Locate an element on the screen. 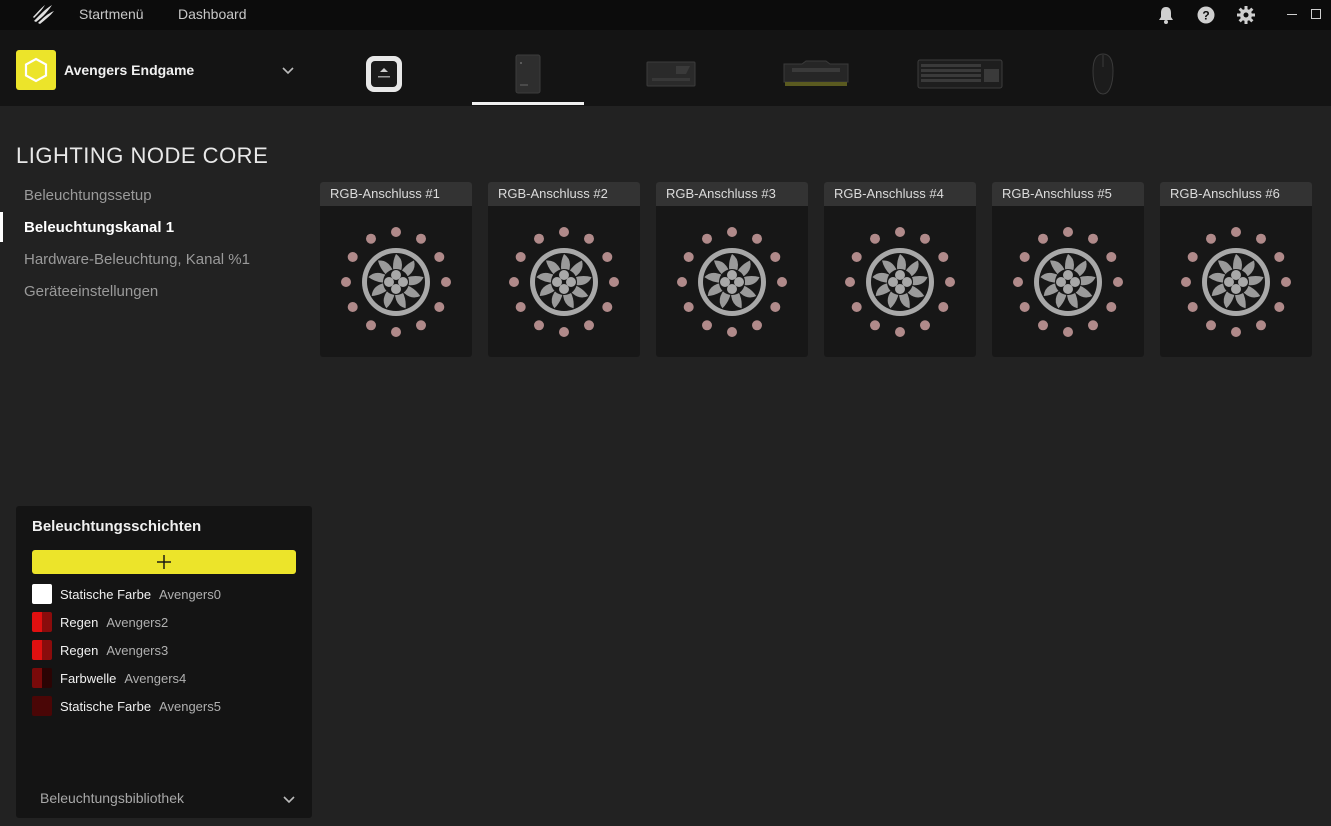 The width and height of the screenshot is (1331, 826). device-keyboard is located at coordinates (960, 74).